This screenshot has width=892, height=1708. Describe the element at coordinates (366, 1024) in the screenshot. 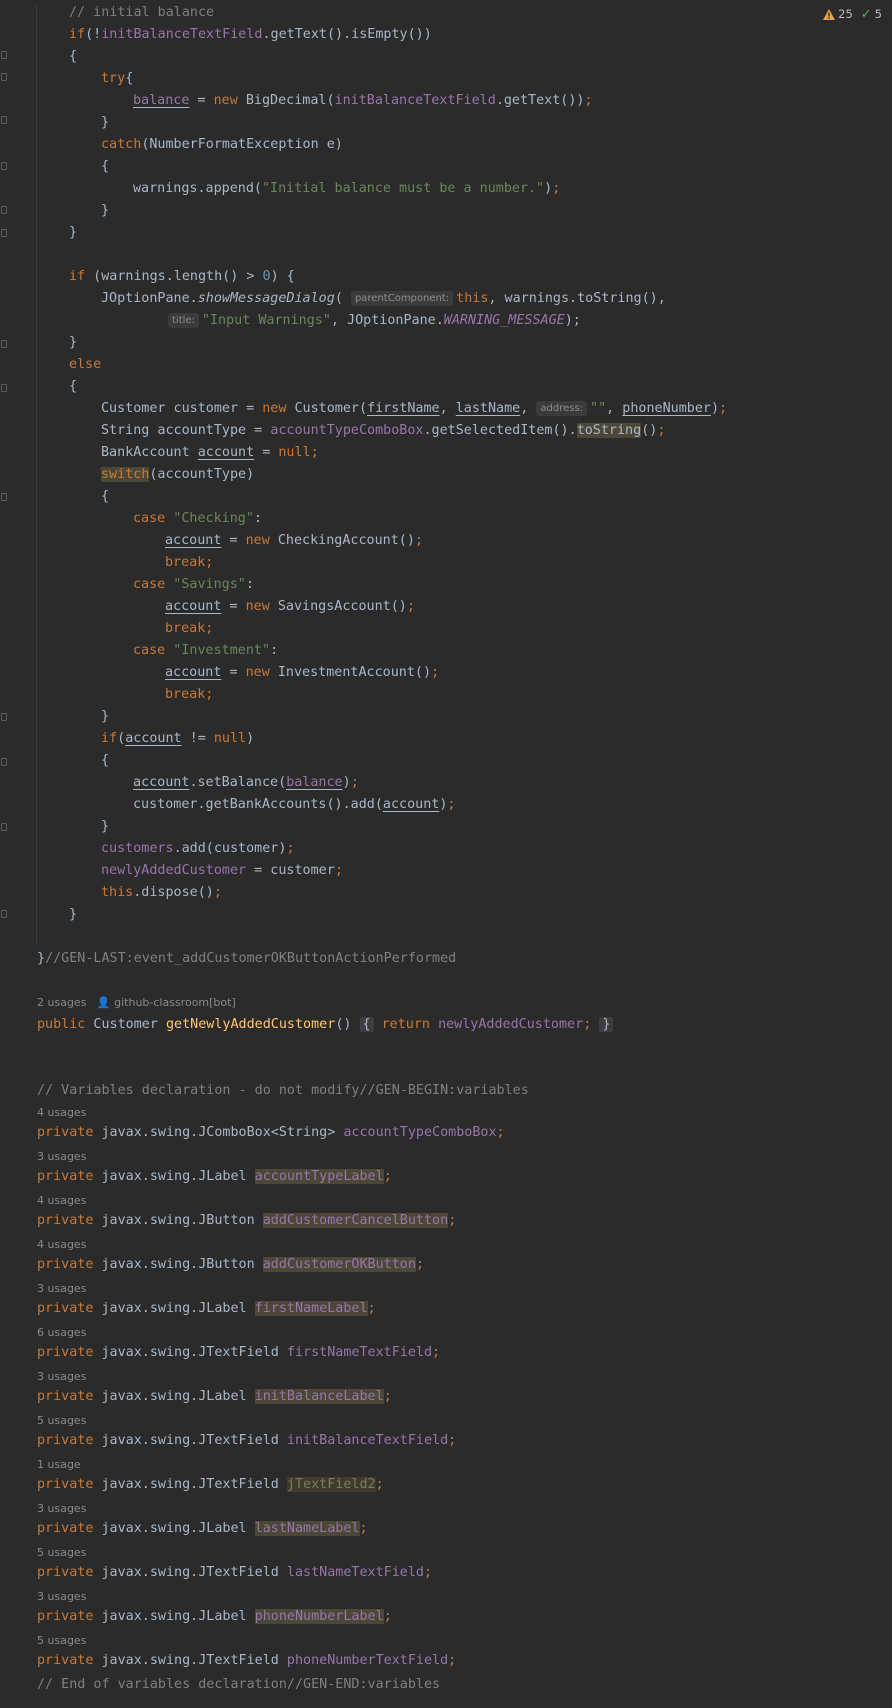

I see `folded-region: {` at that location.